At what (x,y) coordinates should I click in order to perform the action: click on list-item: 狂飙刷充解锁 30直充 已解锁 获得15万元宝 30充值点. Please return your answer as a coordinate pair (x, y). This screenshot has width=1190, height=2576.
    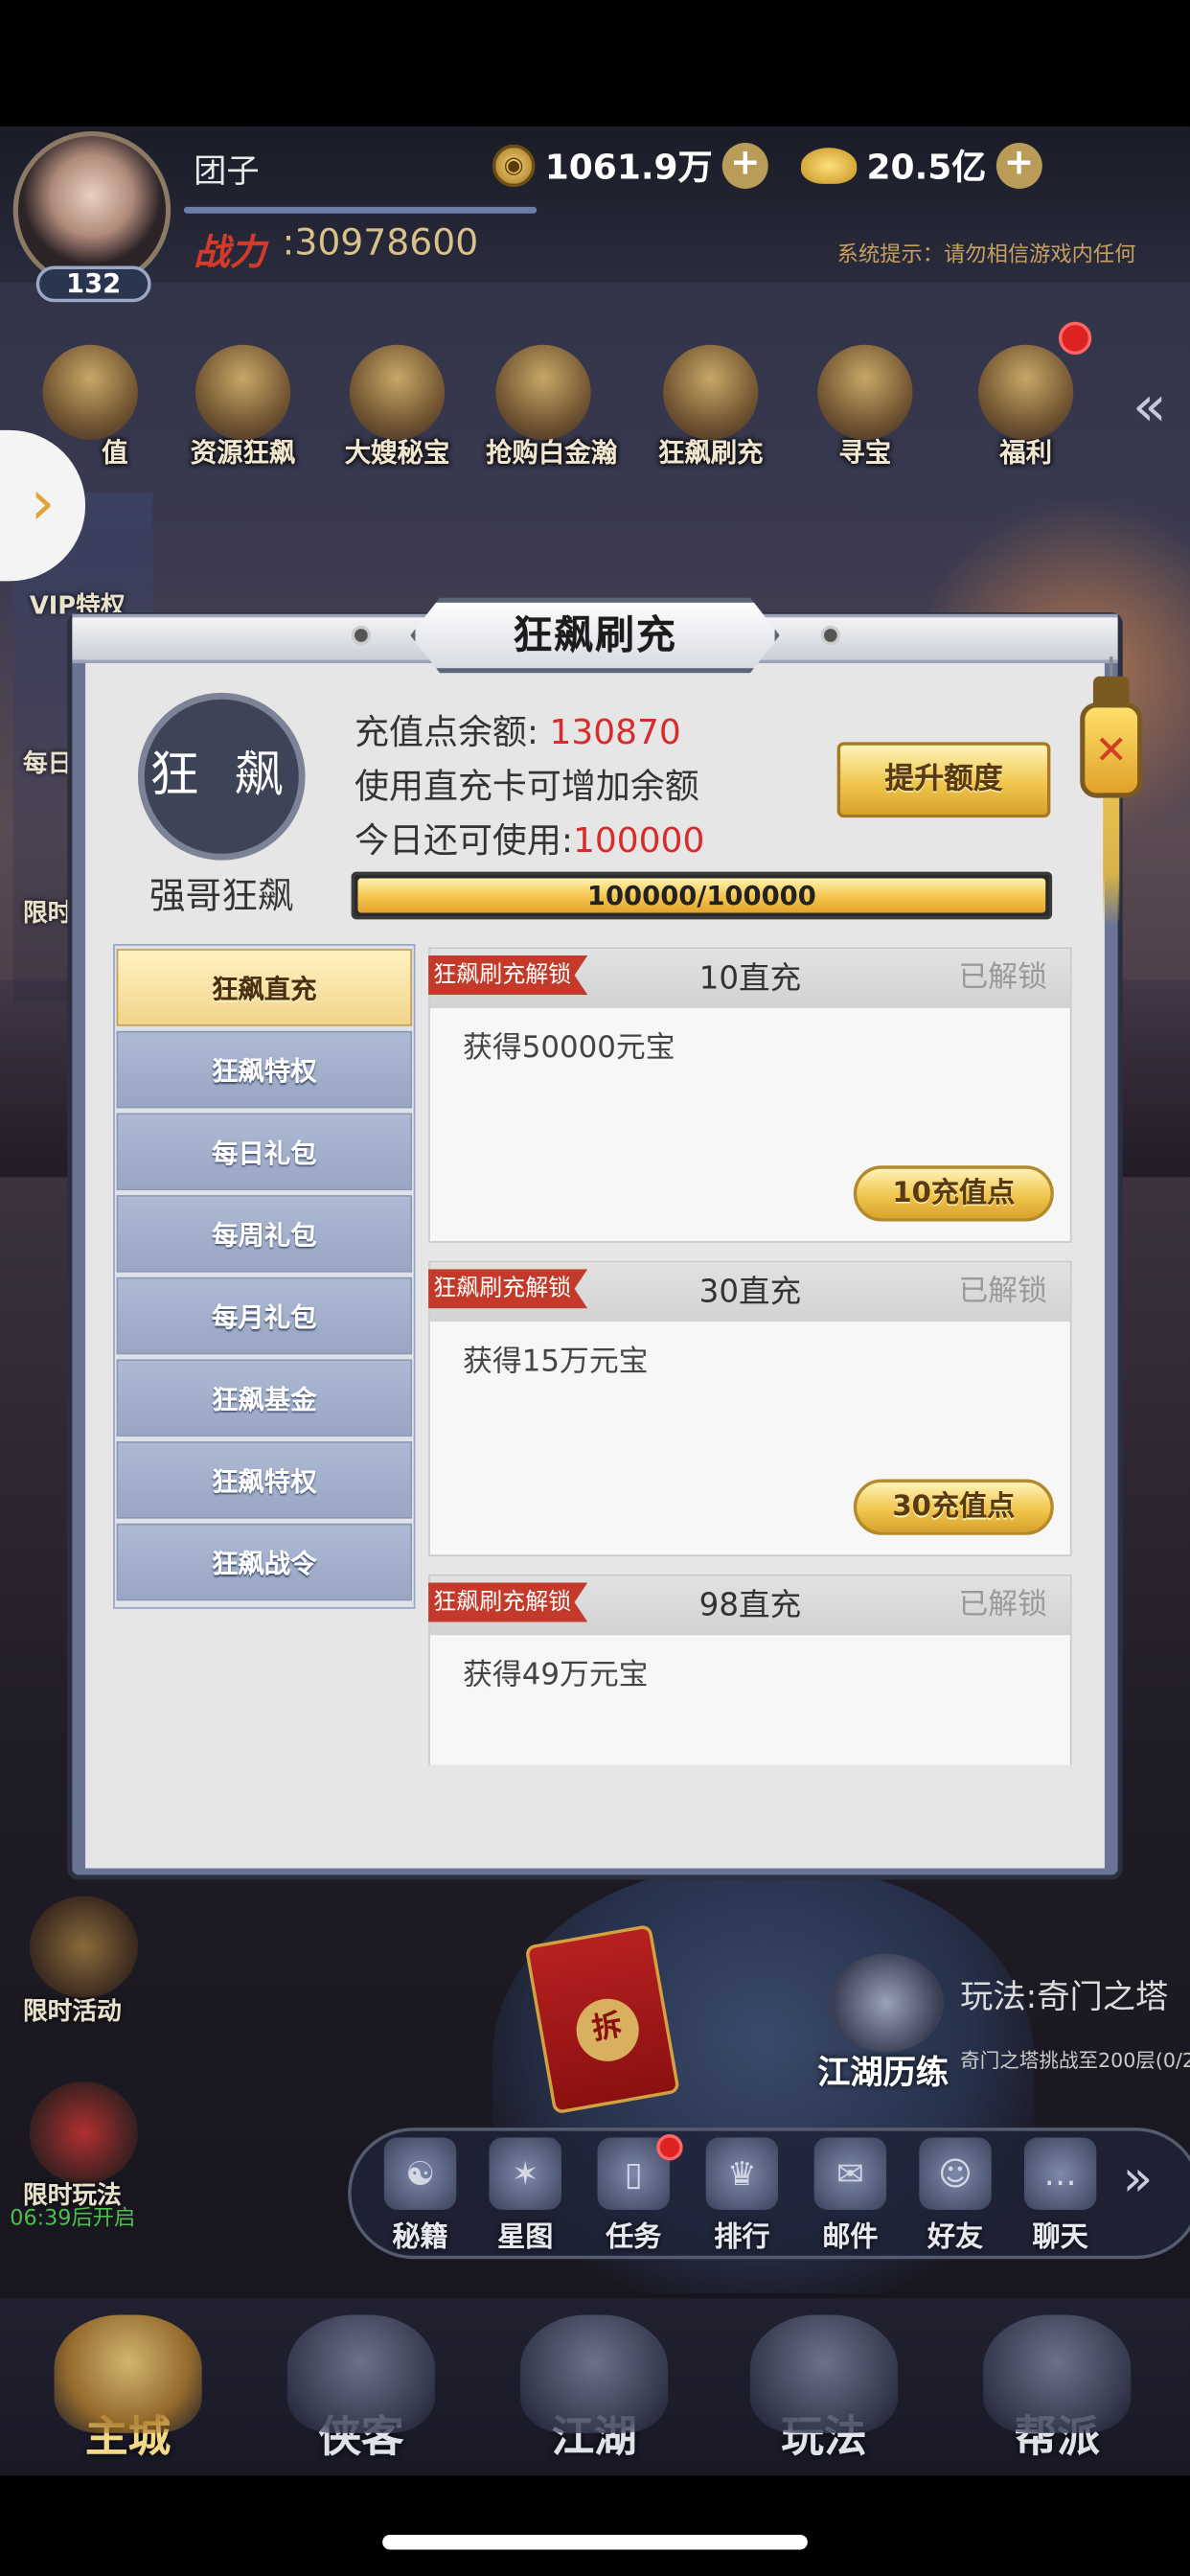
    Looking at the image, I should click on (750, 1408).